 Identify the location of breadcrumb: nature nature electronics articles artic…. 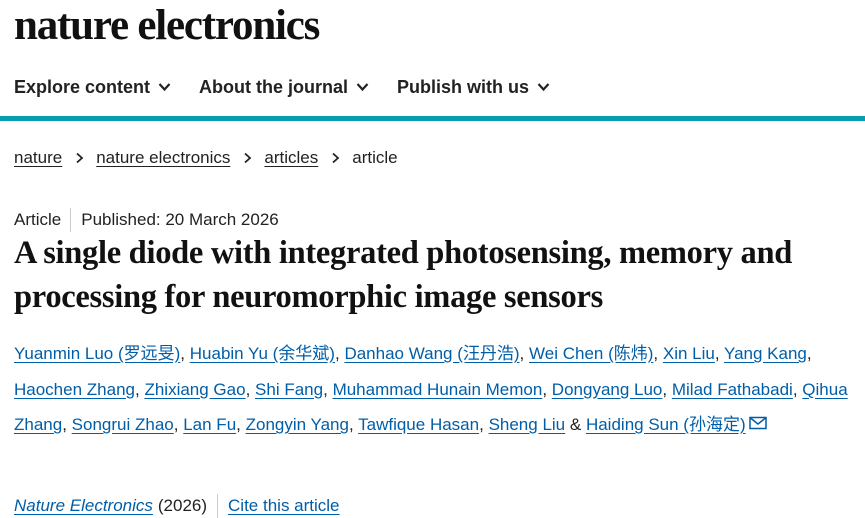
(206, 158).